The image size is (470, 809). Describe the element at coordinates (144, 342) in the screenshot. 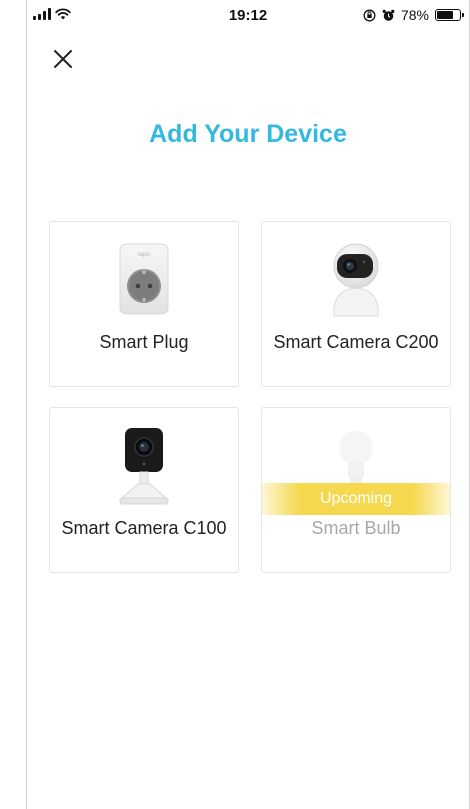

I see `device-label-smart-plug: Smart Plug` at that location.